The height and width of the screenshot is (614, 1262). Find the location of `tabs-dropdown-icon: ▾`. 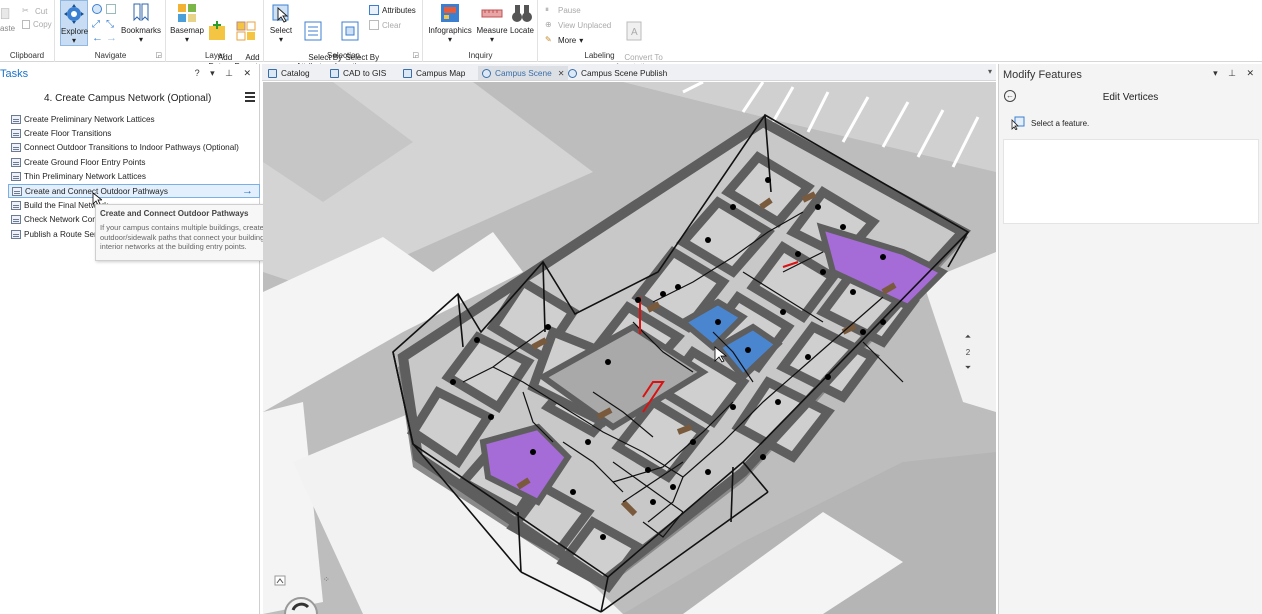

tabs-dropdown-icon: ▾ is located at coordinates (990, 71).